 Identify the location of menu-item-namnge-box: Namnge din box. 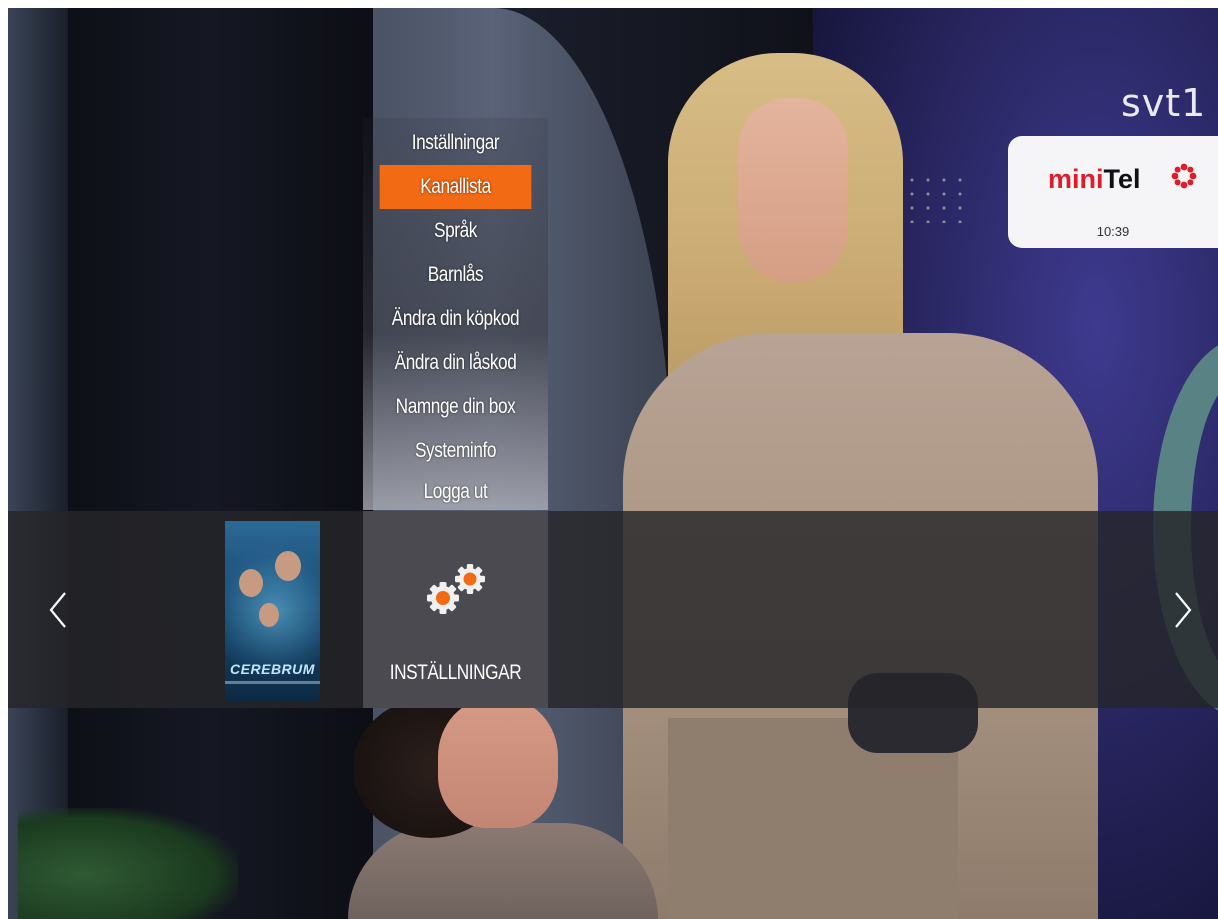
(456, 407).